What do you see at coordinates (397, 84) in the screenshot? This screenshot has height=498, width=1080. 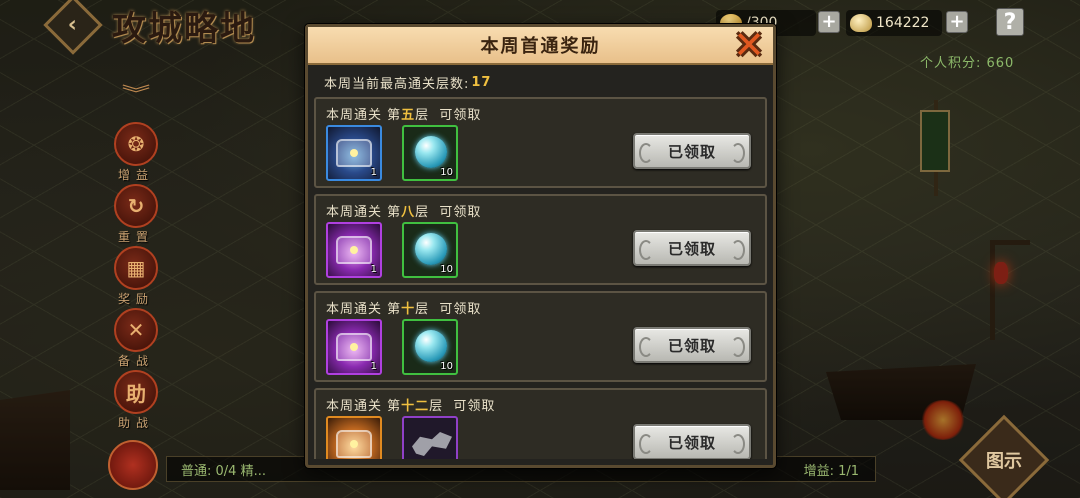 I see `max-floor-label: 本周当前最高通关层数:` at bounding box center [397, 84].